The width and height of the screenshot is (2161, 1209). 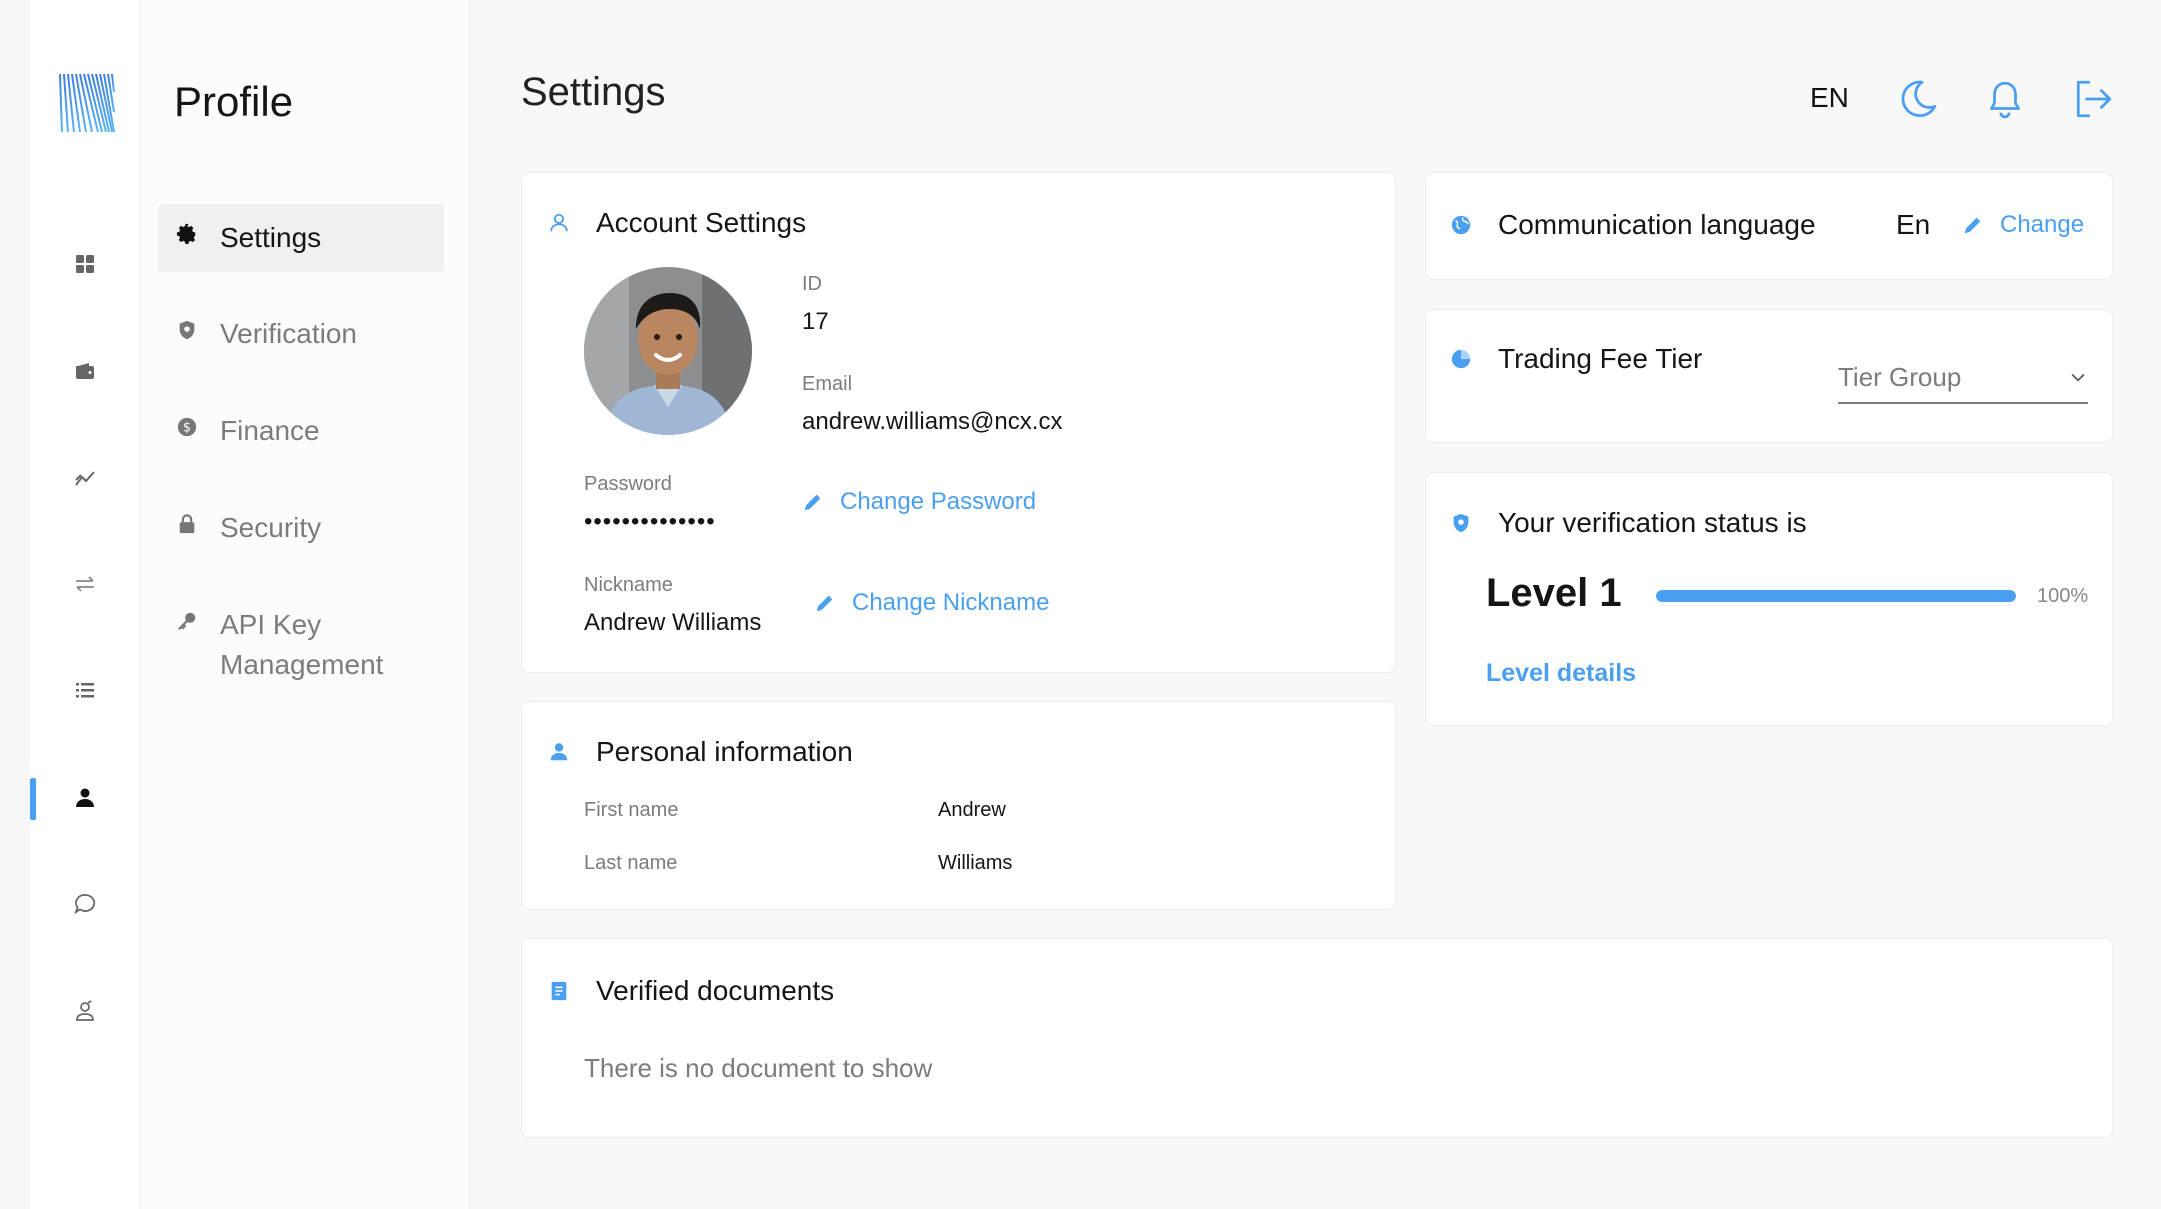 I want to click on level-details-link: Level details, so click(x=1561, y=673).